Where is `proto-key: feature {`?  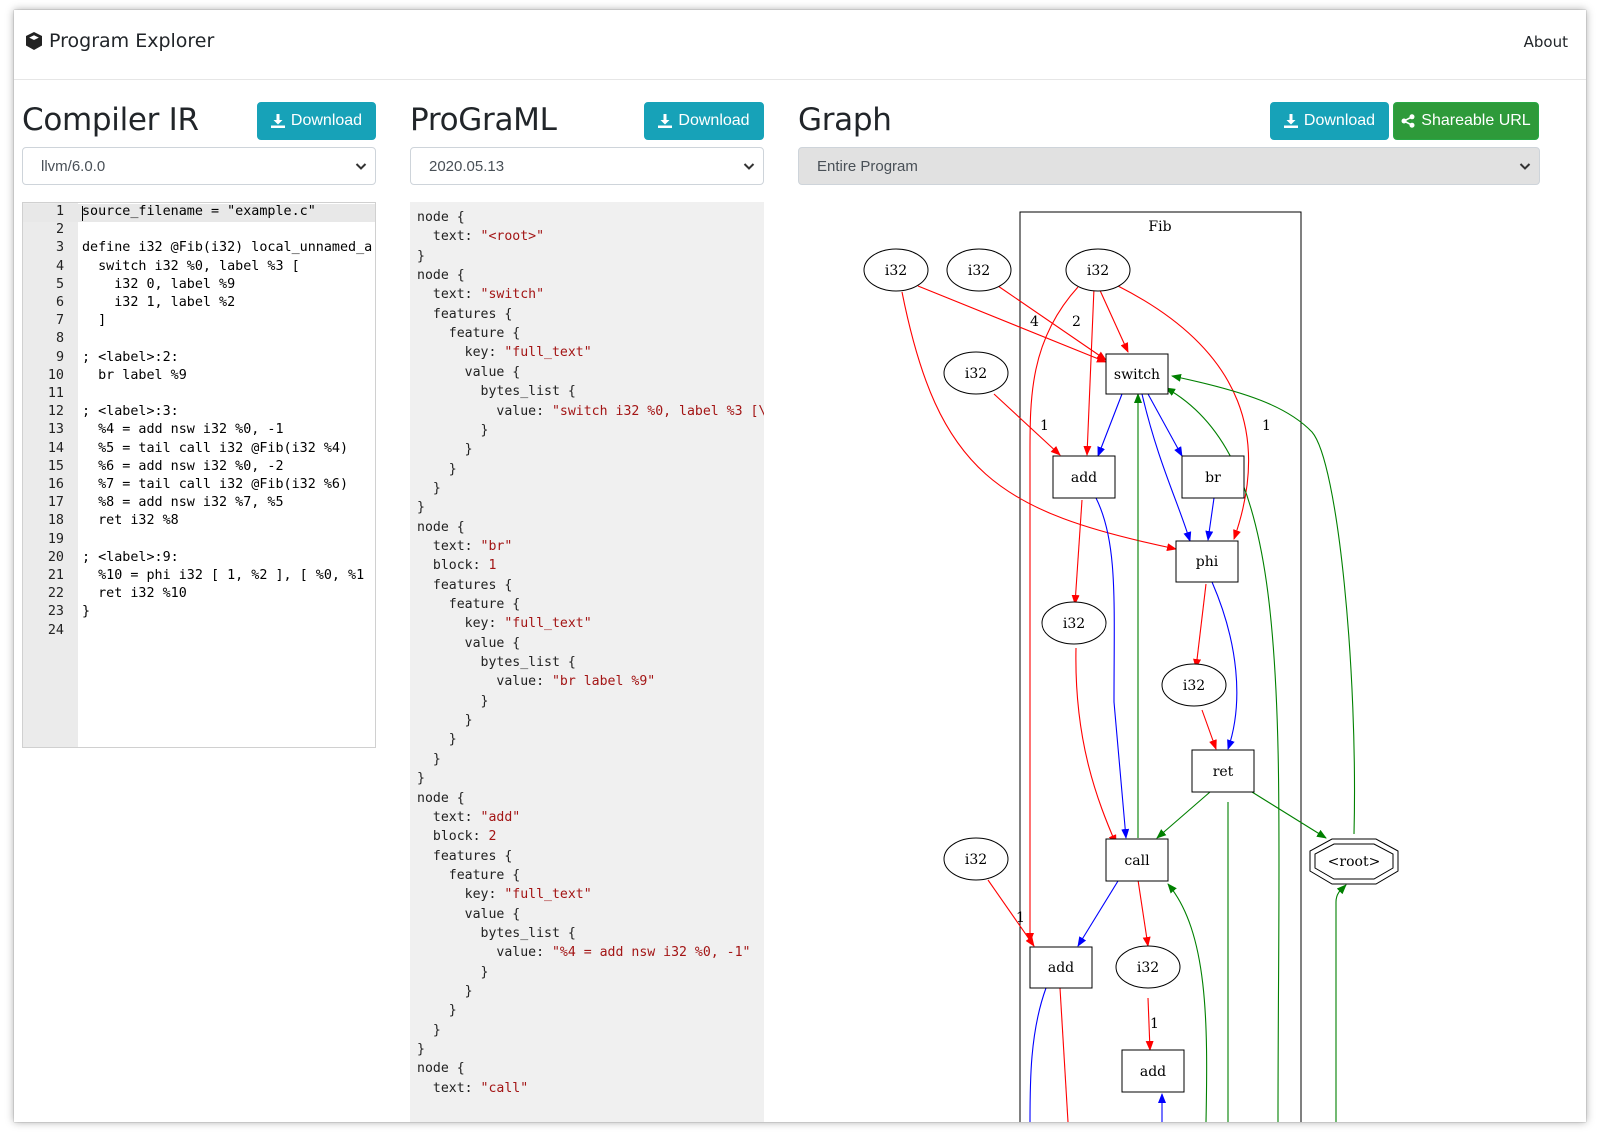 proto-key: feature { is located at coordinates (469, 604).